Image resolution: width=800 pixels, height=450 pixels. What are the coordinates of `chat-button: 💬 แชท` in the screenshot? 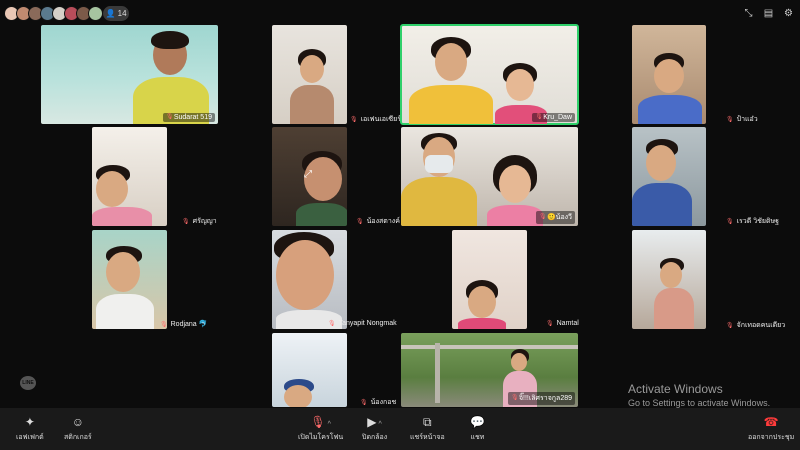 It's located at (477, 428).